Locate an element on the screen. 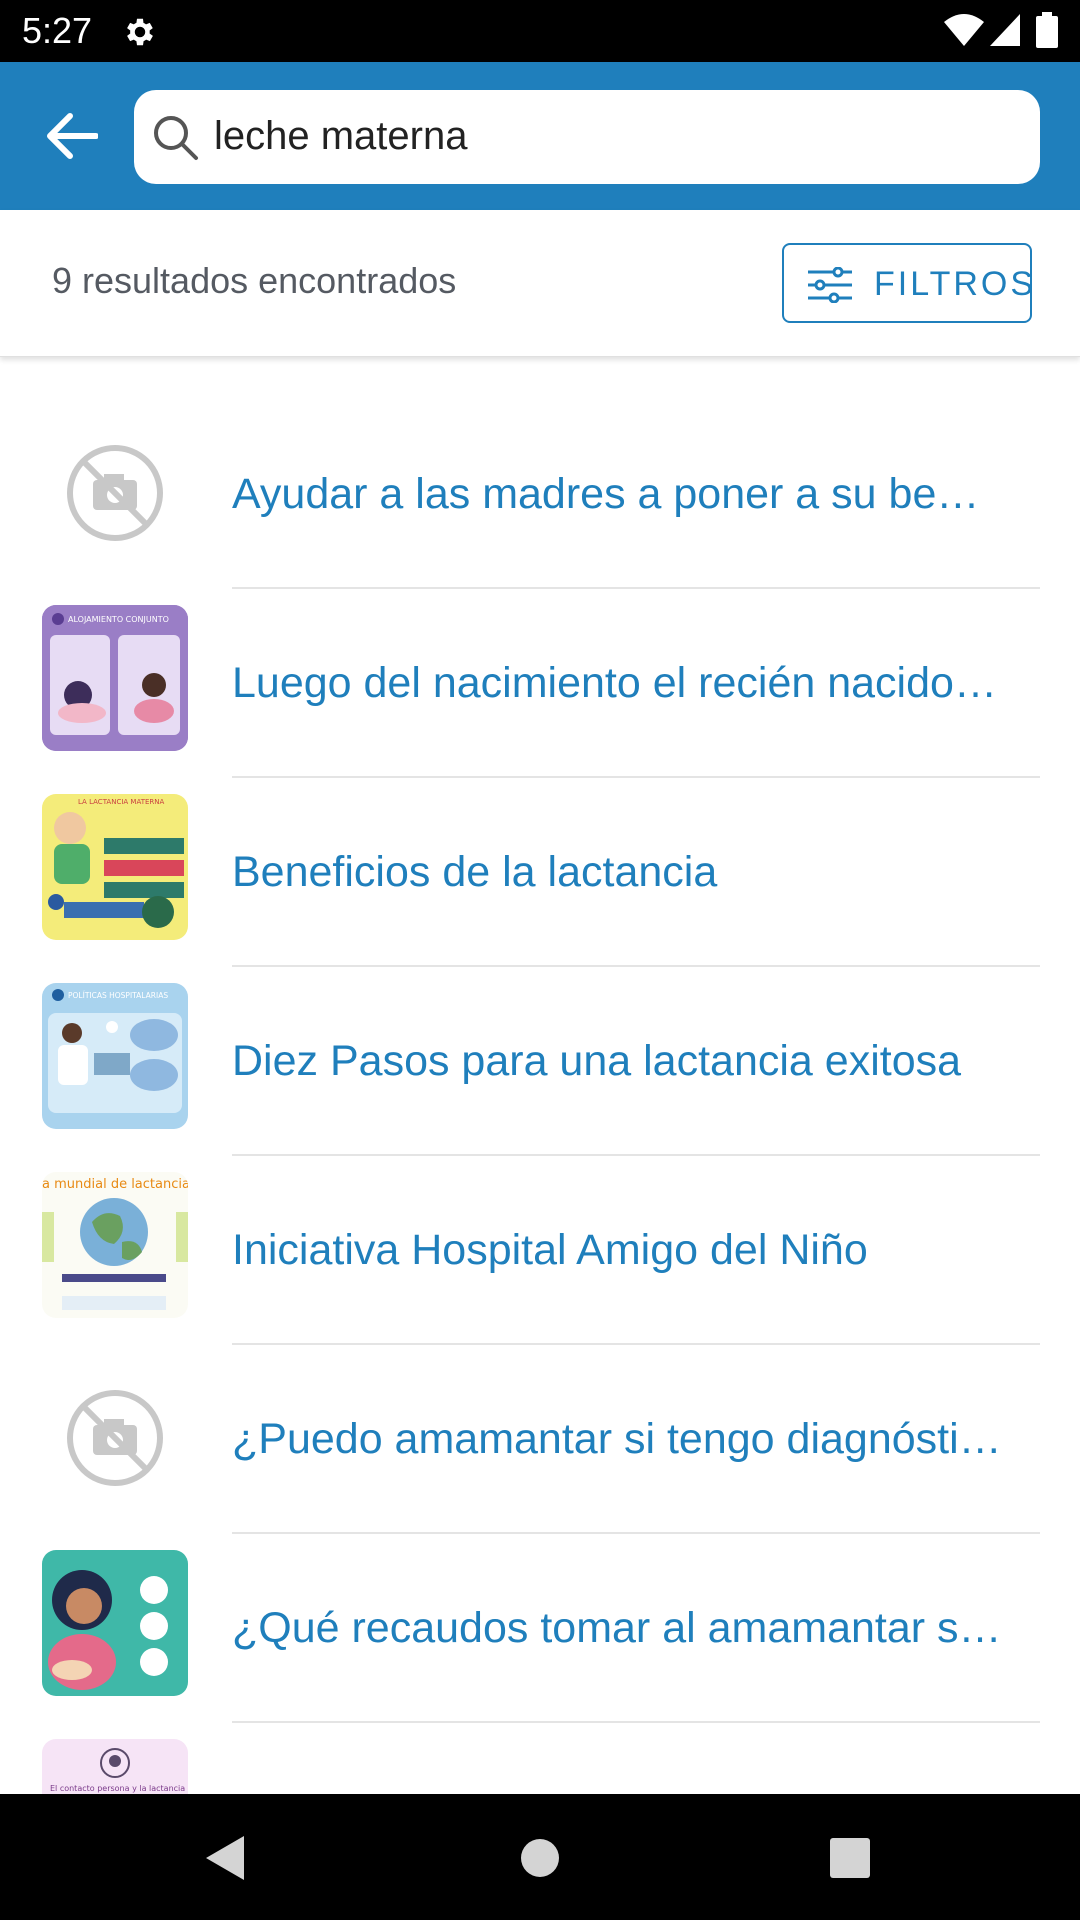 Image resolution: width=1080 pixels, height=1920 pixels. back-button is located at coordinates (72, 136).